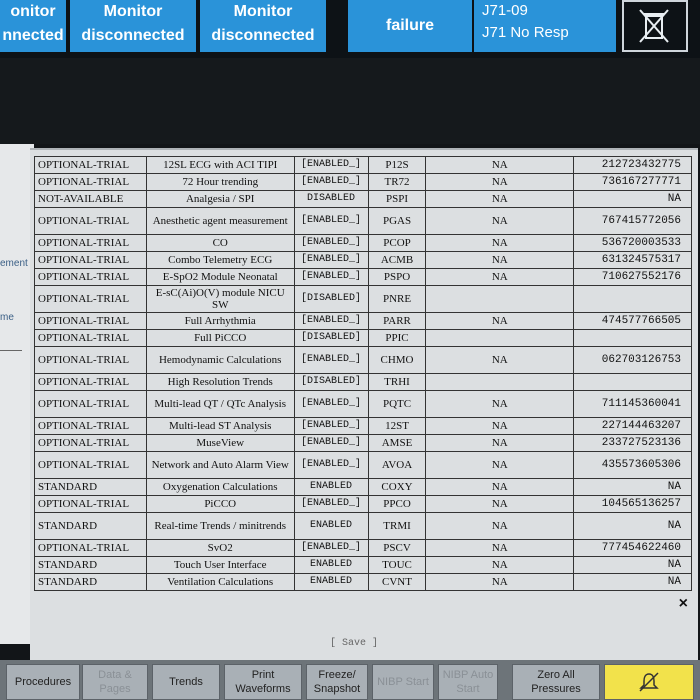  I want to click on key-cell: 233727523136, so click(632, 443).